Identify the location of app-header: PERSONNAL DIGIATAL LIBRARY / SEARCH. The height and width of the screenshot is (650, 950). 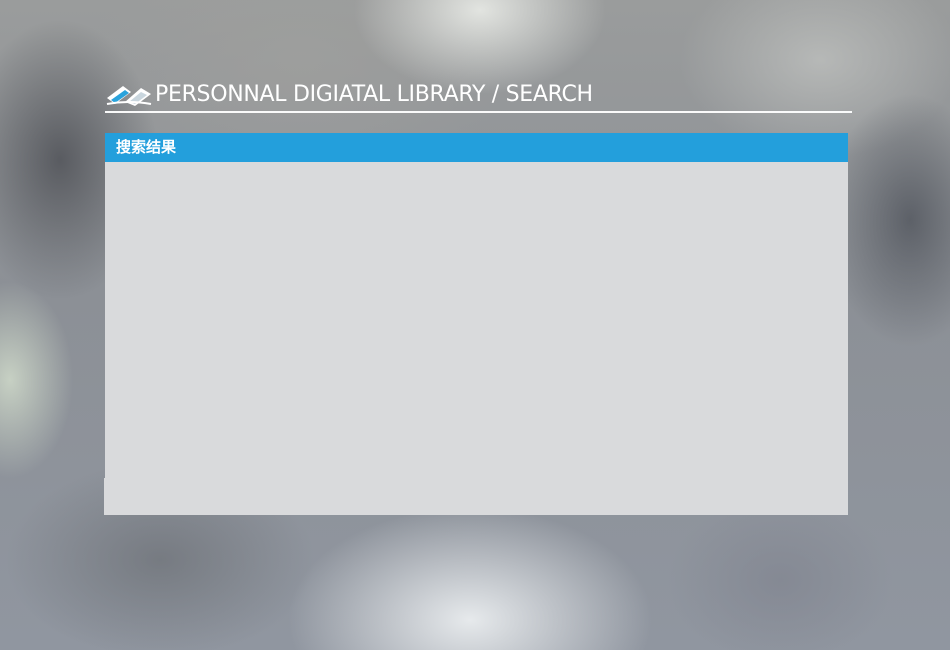
(478, 95).